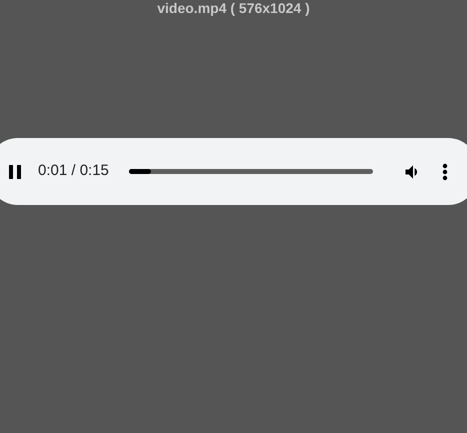  Describe the element at coordinates (15, 172) in the screenshot. I see `pause-button` at that location.